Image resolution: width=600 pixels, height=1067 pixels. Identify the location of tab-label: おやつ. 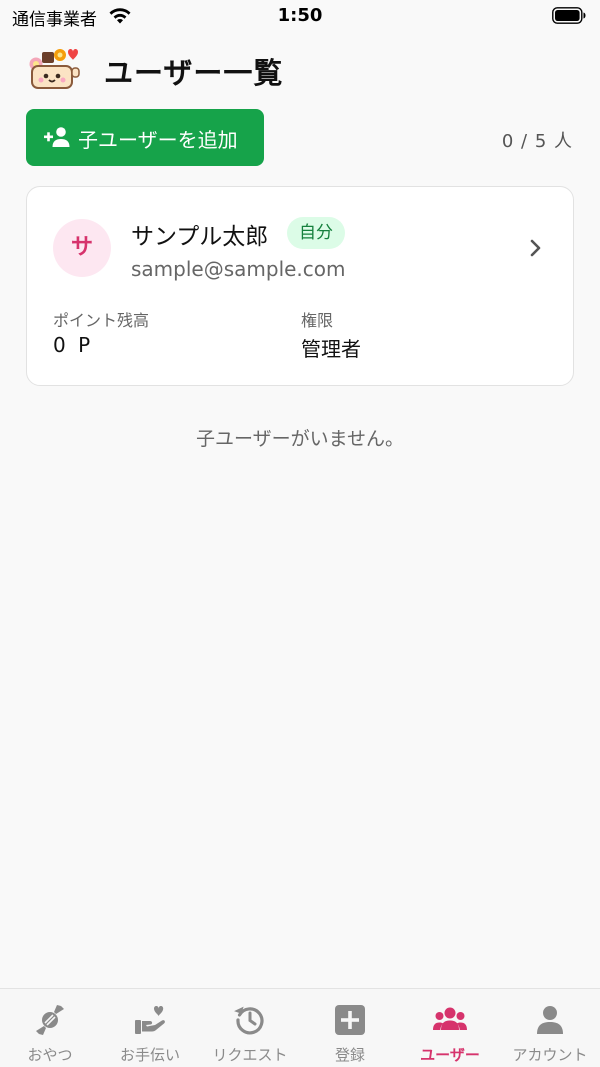
(50, 1055).